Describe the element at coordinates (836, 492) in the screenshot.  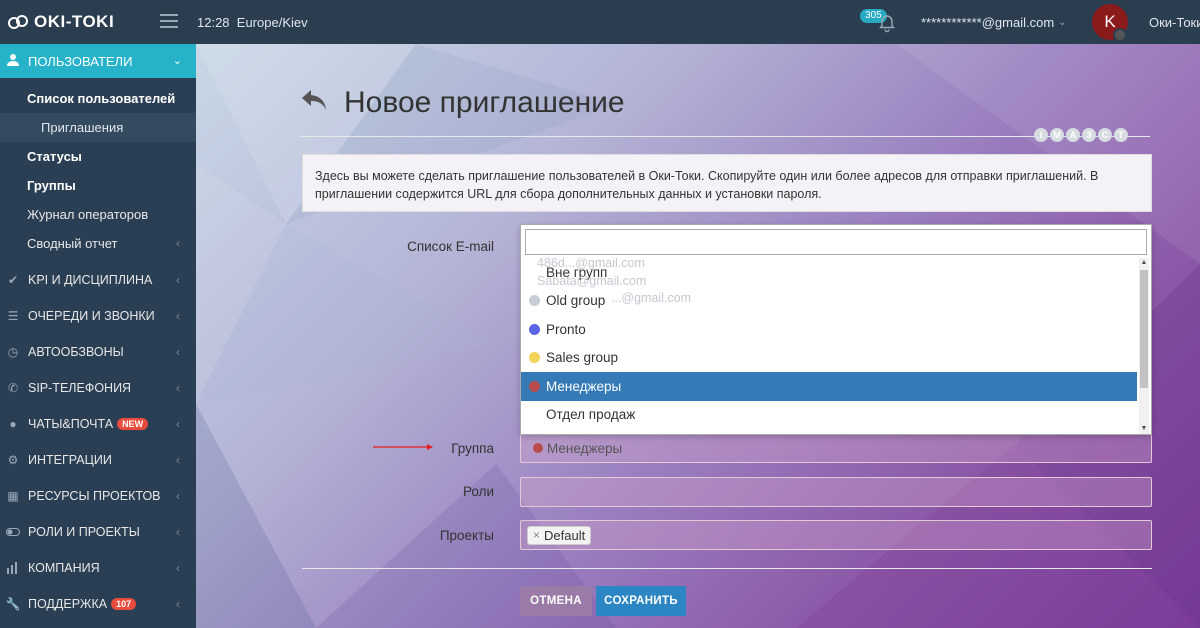
I see `roles-select` at that location.